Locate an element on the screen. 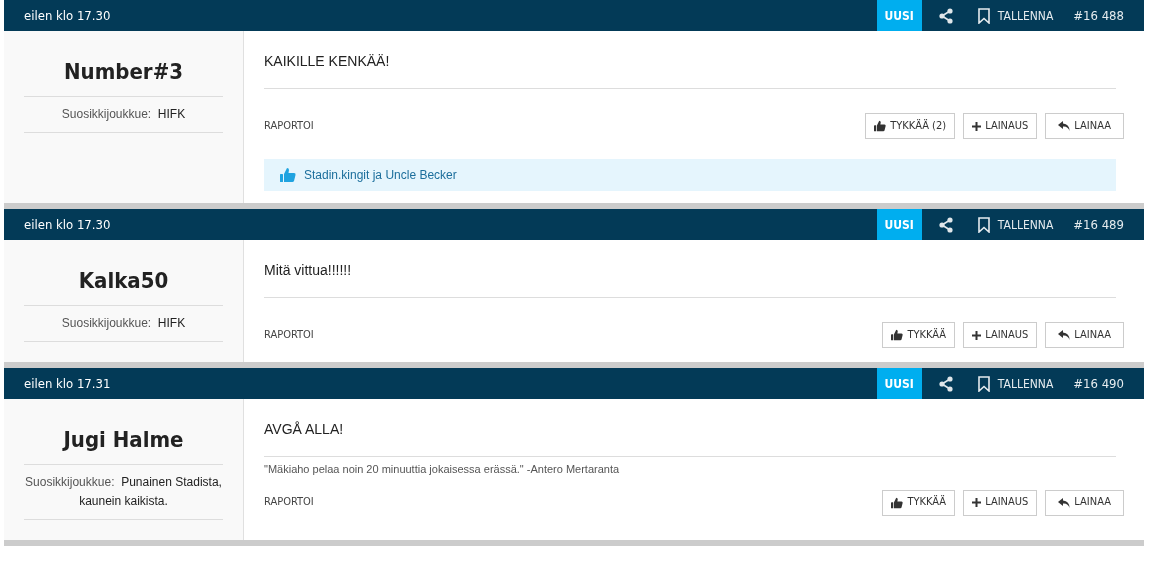  like-button: TYKKÄÄ (2) is located at coordinates (910, 126).